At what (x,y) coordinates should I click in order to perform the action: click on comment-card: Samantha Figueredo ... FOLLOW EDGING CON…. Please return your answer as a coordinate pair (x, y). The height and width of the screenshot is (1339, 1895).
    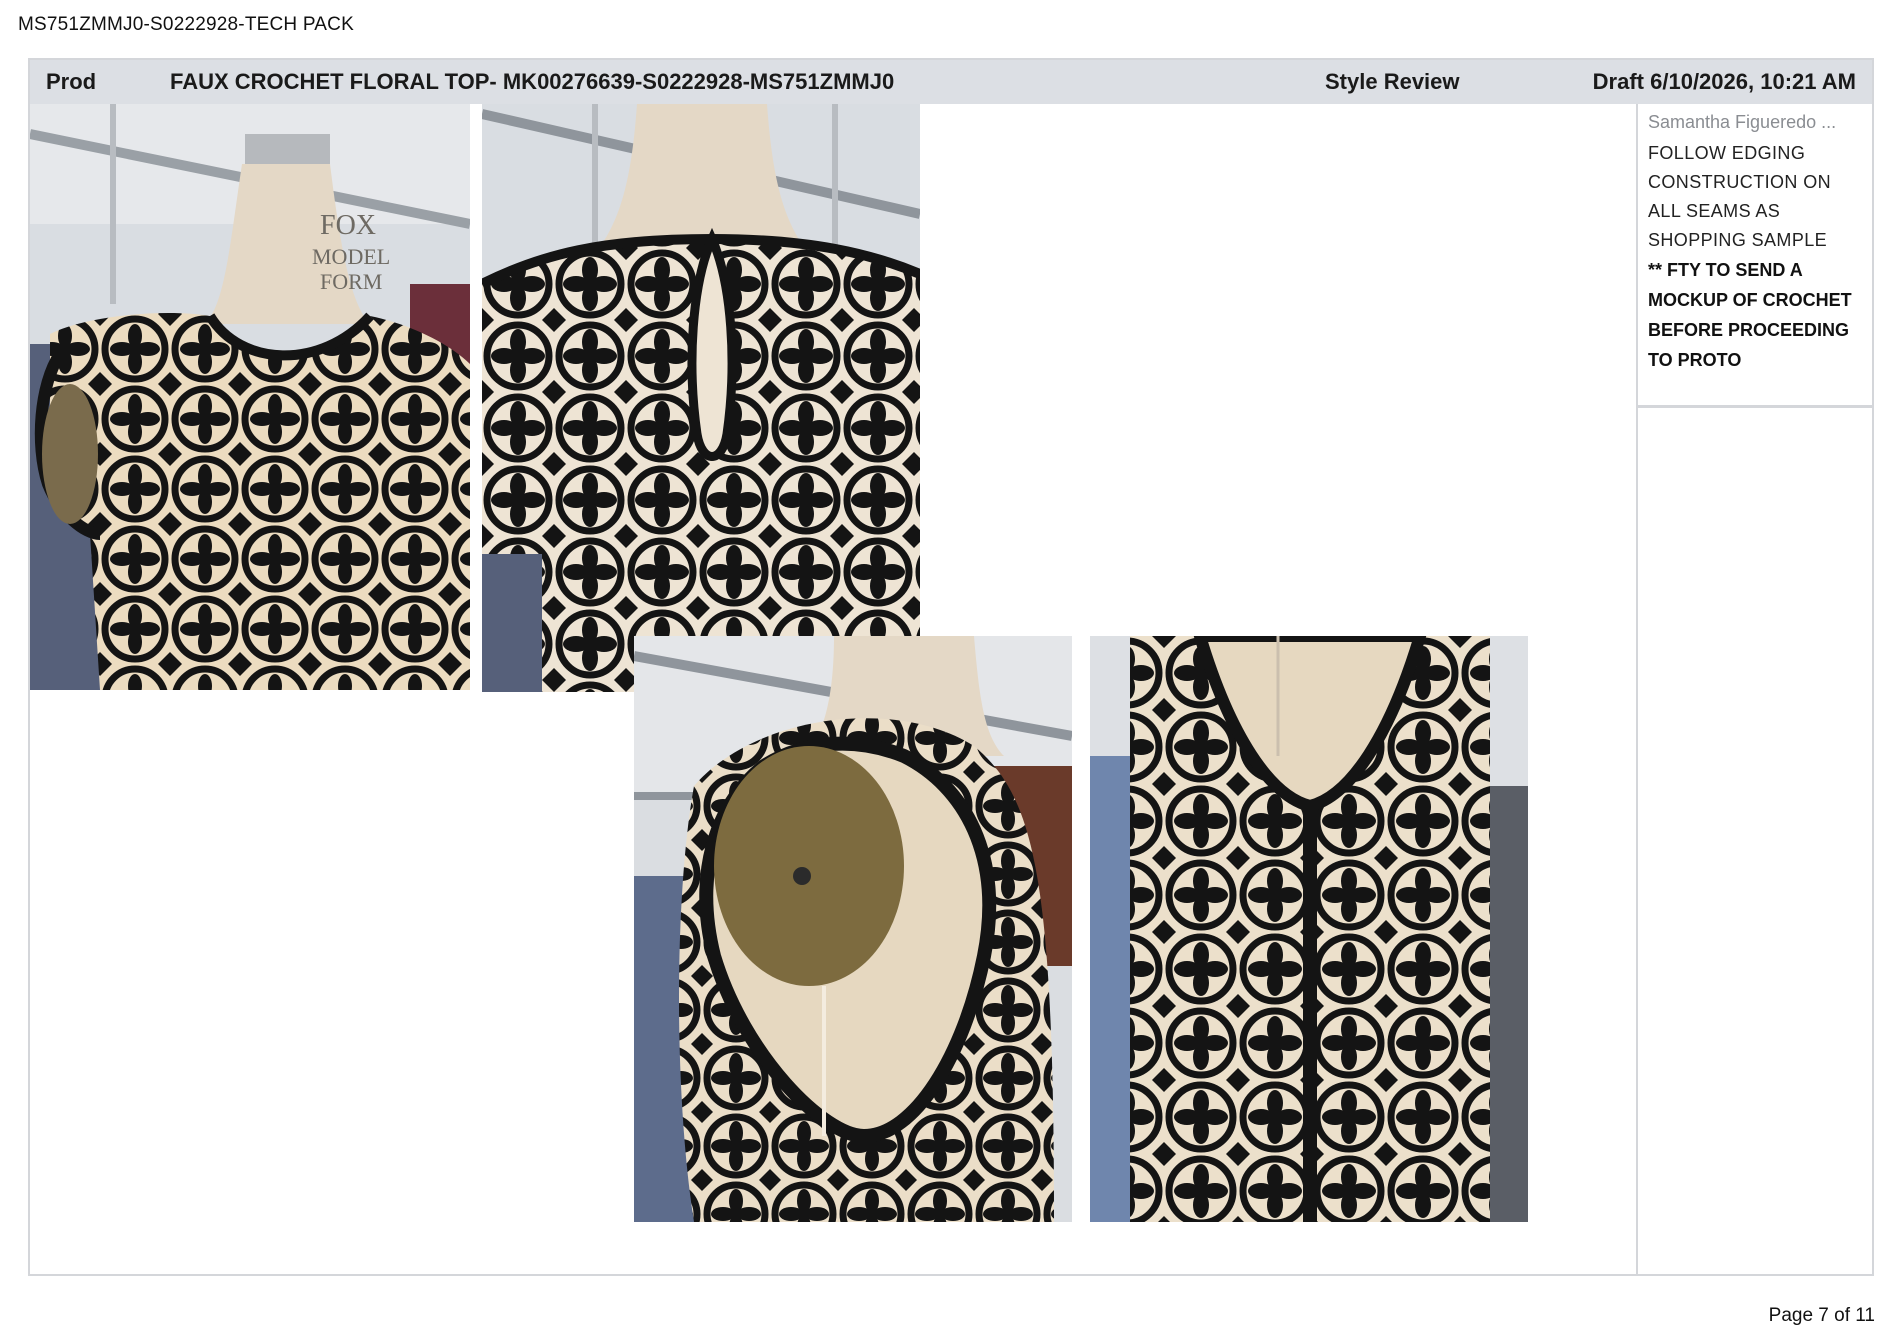
    Looking at the image, I should click on (1755, 256).